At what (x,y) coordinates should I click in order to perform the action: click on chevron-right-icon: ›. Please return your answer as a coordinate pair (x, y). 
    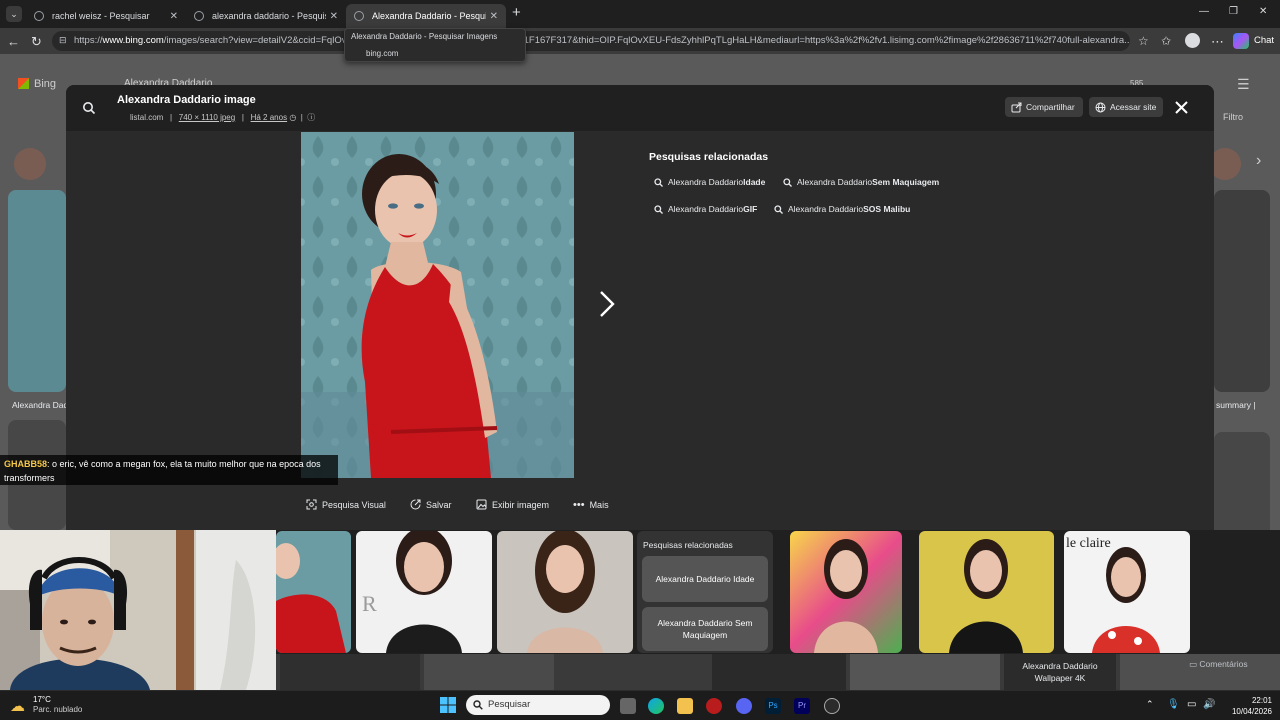
    Looking at the image, I should click on (1258, 161).